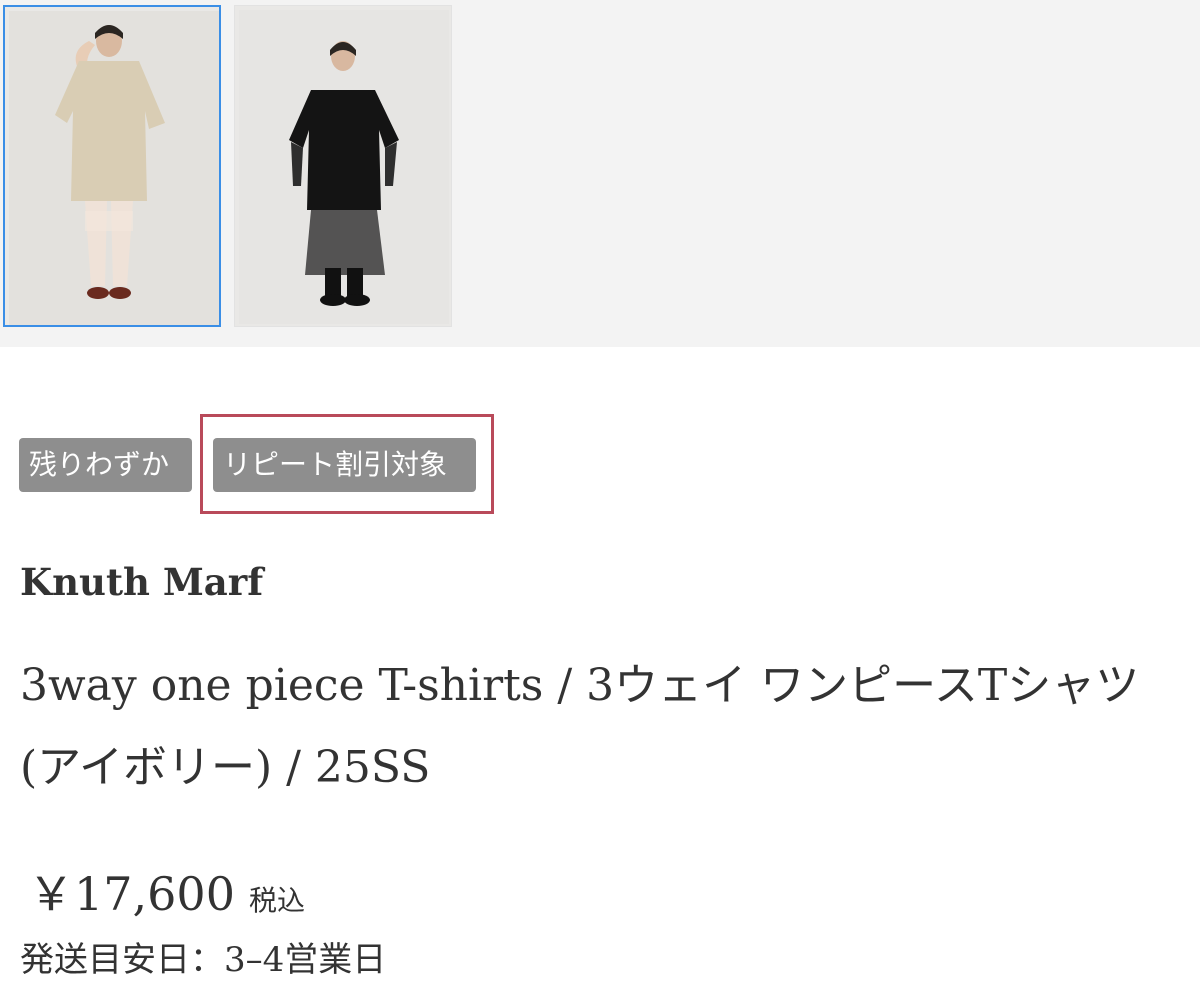  What do you see at coordinates (131, 894) in the screenshot?
I see `price: ￥17,600` at bounding box center [131, 894].